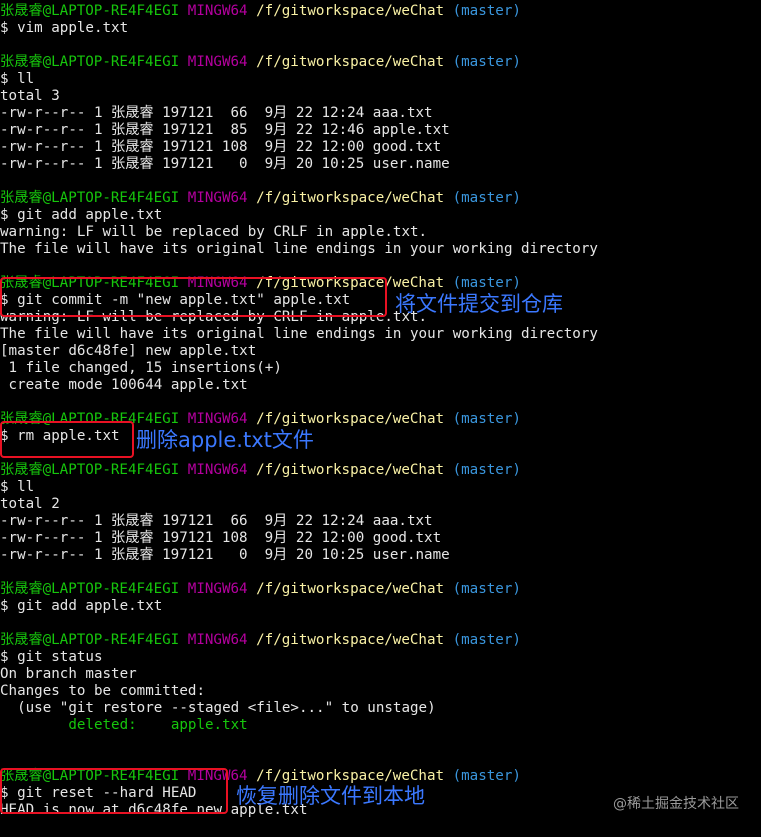  What do you see at coordinates (193, 297) in the screenshot?
I see `highlight-box-commit` at bounding box center [193, 297].